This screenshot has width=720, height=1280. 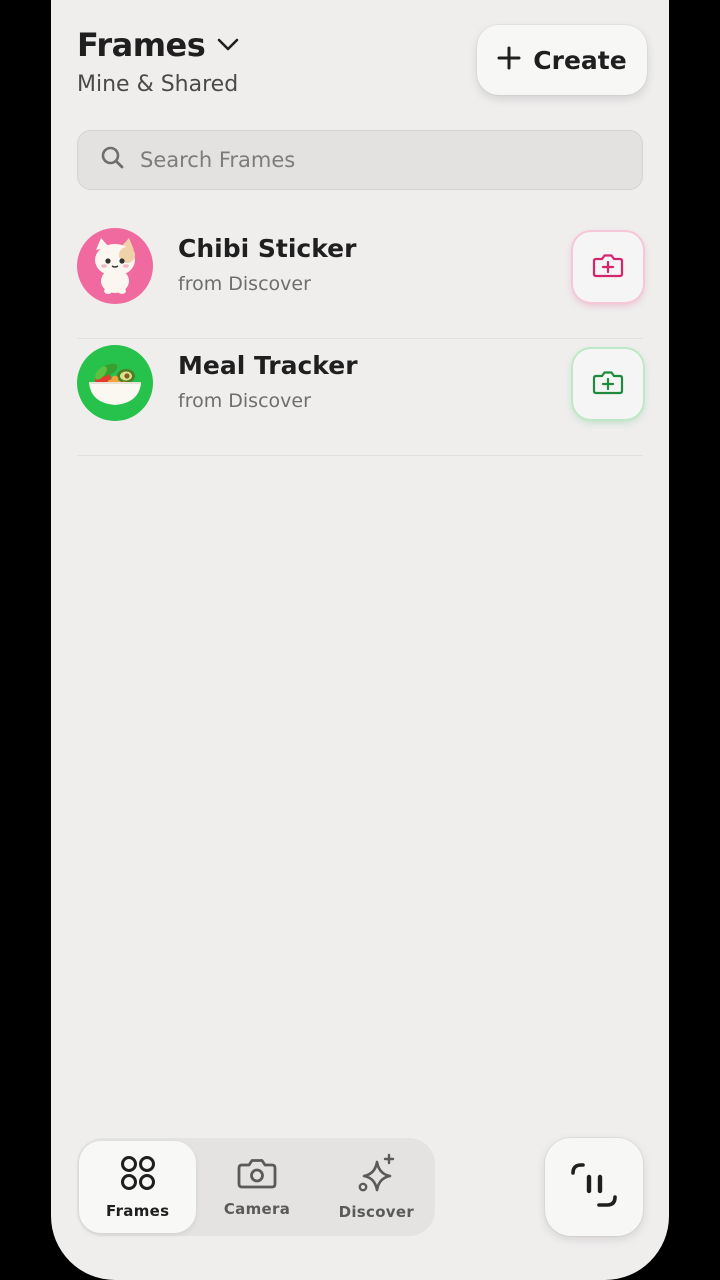 I want to click on tab-label: Frames, so click(x=137, y=1211).